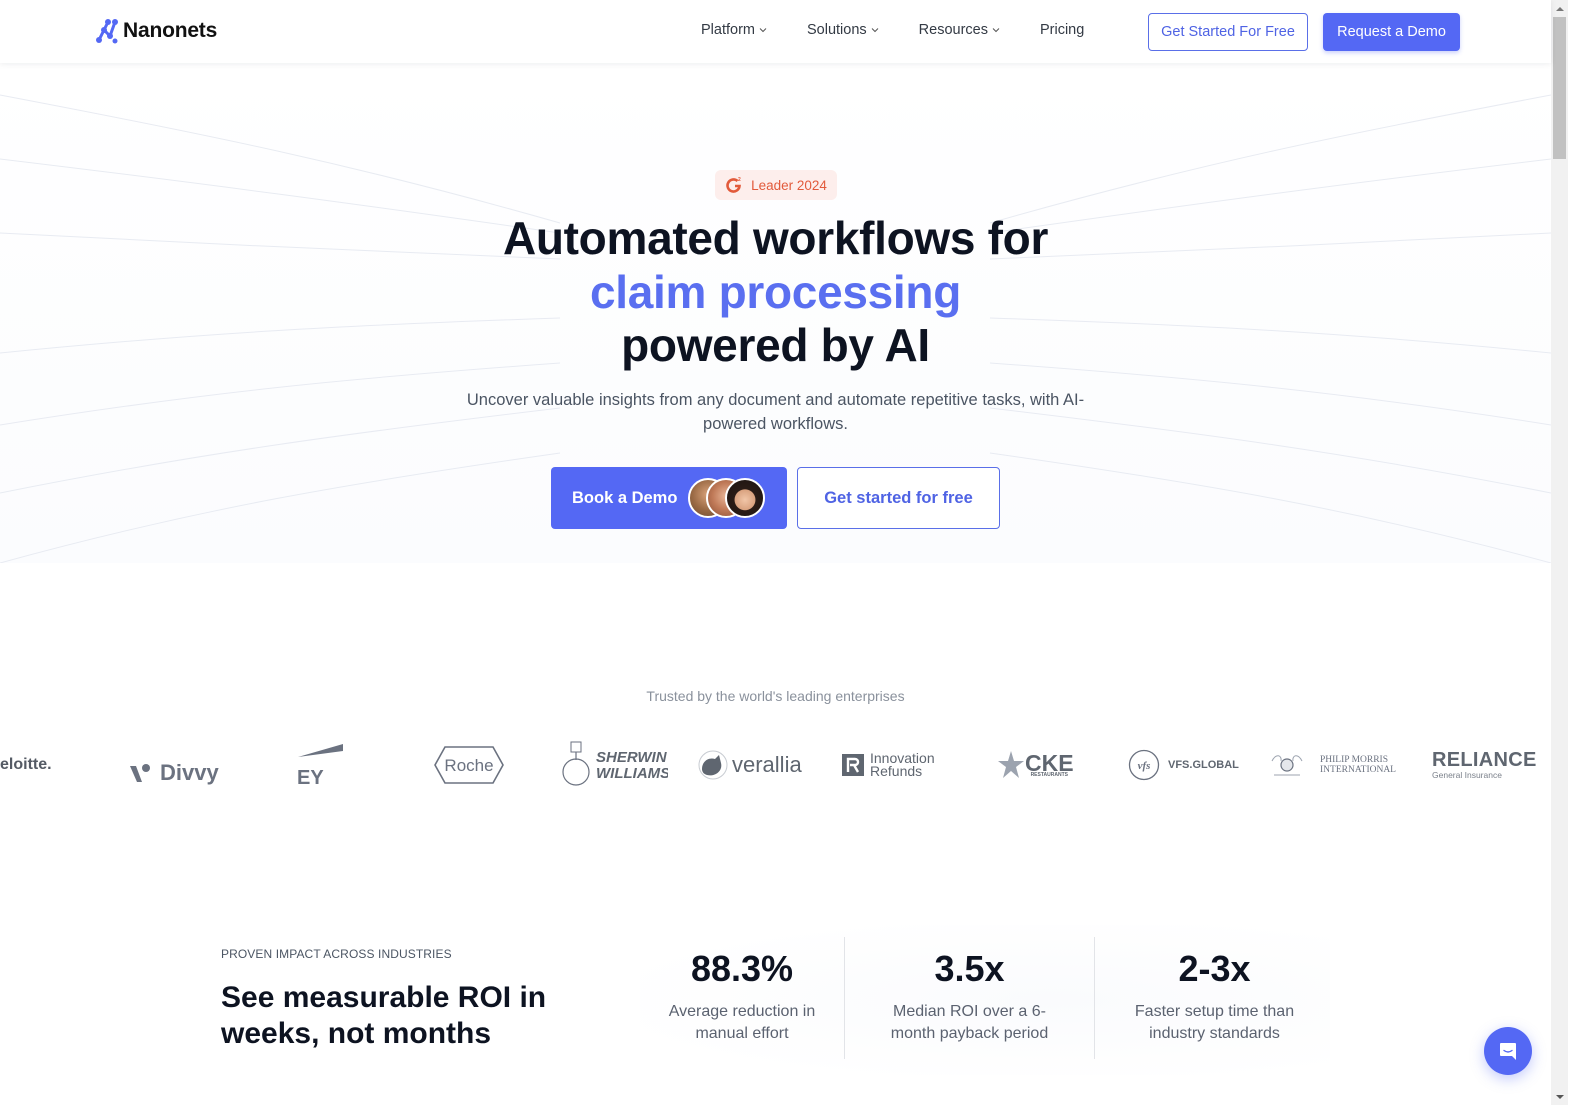  I want to click on nanonets-logo: Nanonets, so click(155, 31).